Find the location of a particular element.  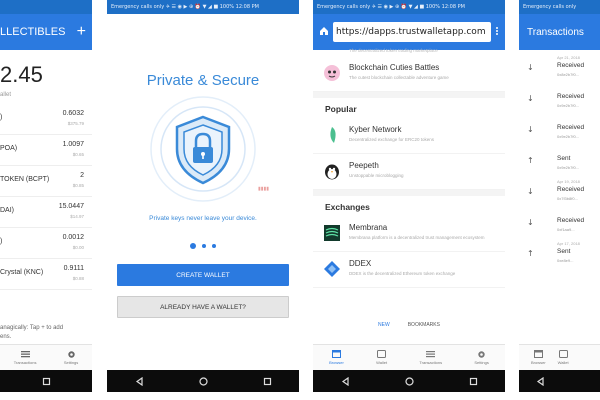

nav-label: Browser is located at coordinates (336, 362).